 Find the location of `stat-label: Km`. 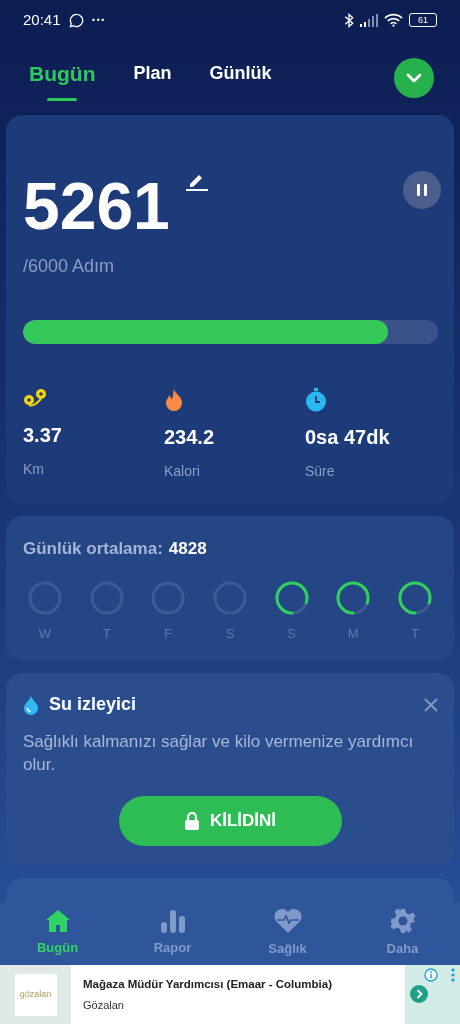

stat-label: Km is located at coordinates (33, 469).